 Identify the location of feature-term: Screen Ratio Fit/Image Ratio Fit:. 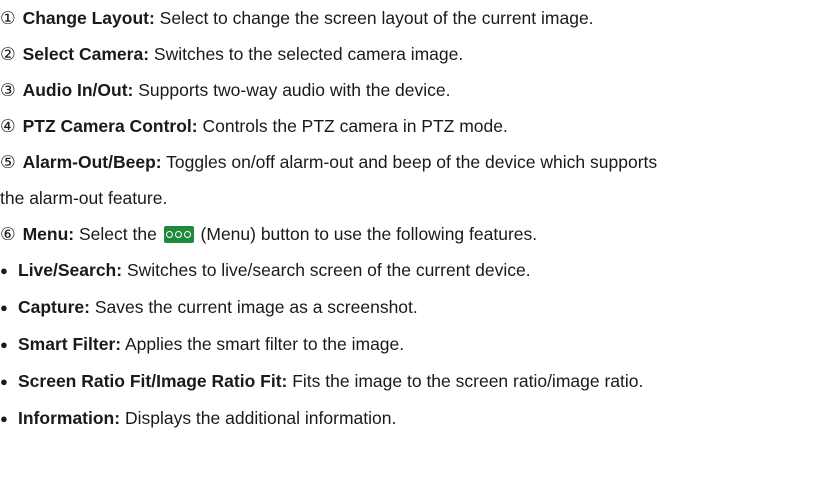
(153, 381).